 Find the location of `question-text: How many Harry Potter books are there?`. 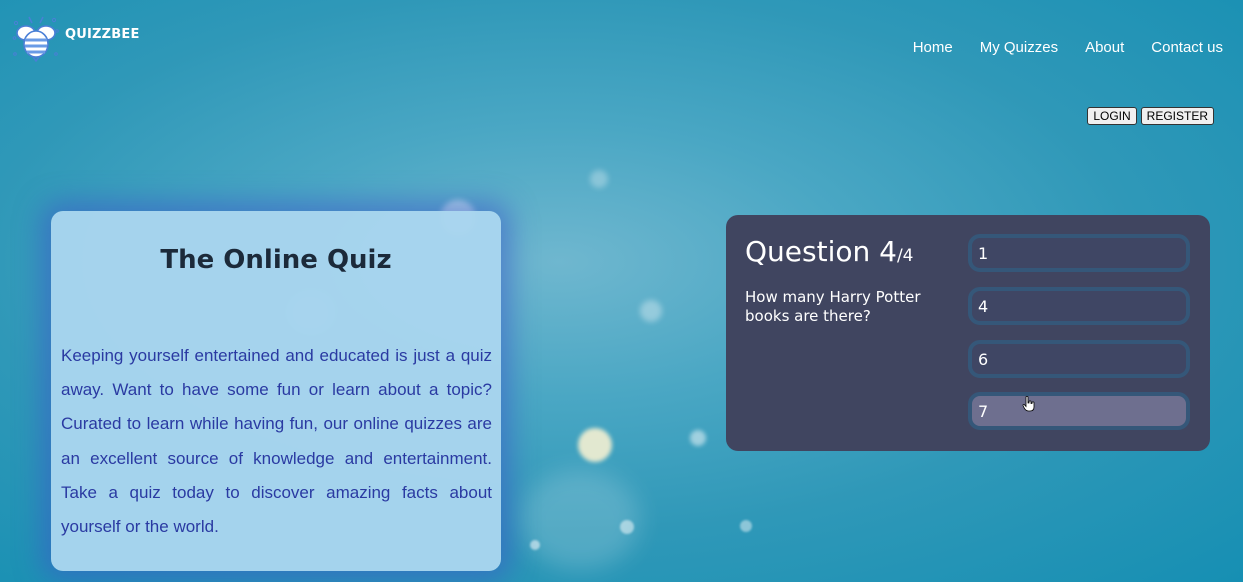

question-text: How many Harry Potter books are there? is located at coordinates (833, 306).